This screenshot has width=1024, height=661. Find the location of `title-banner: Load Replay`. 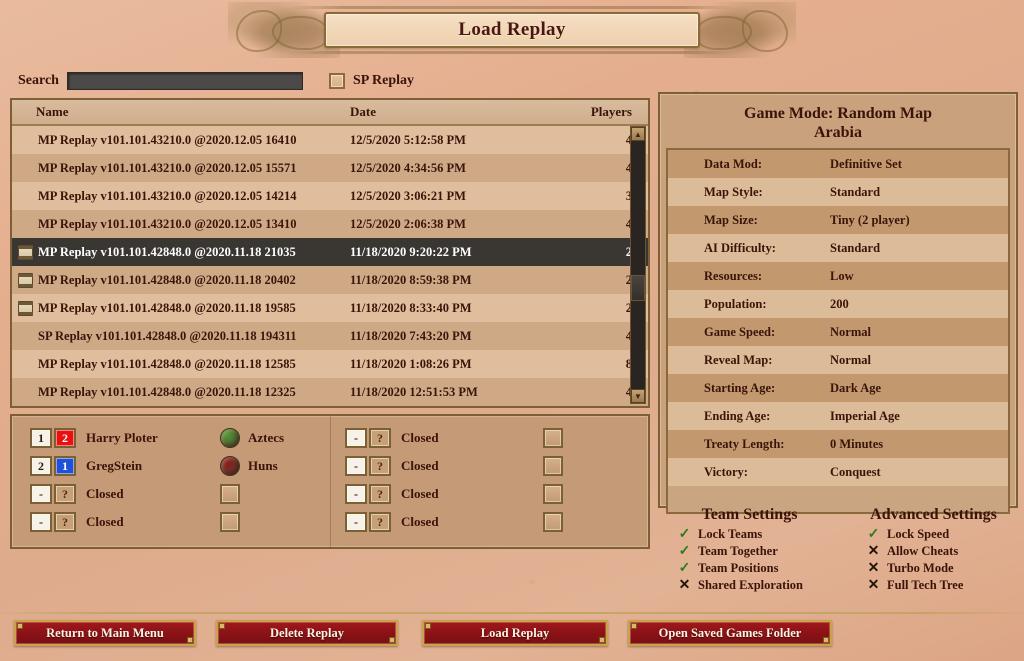

title-banner: Load Replay is located at coordinates (512, 30).